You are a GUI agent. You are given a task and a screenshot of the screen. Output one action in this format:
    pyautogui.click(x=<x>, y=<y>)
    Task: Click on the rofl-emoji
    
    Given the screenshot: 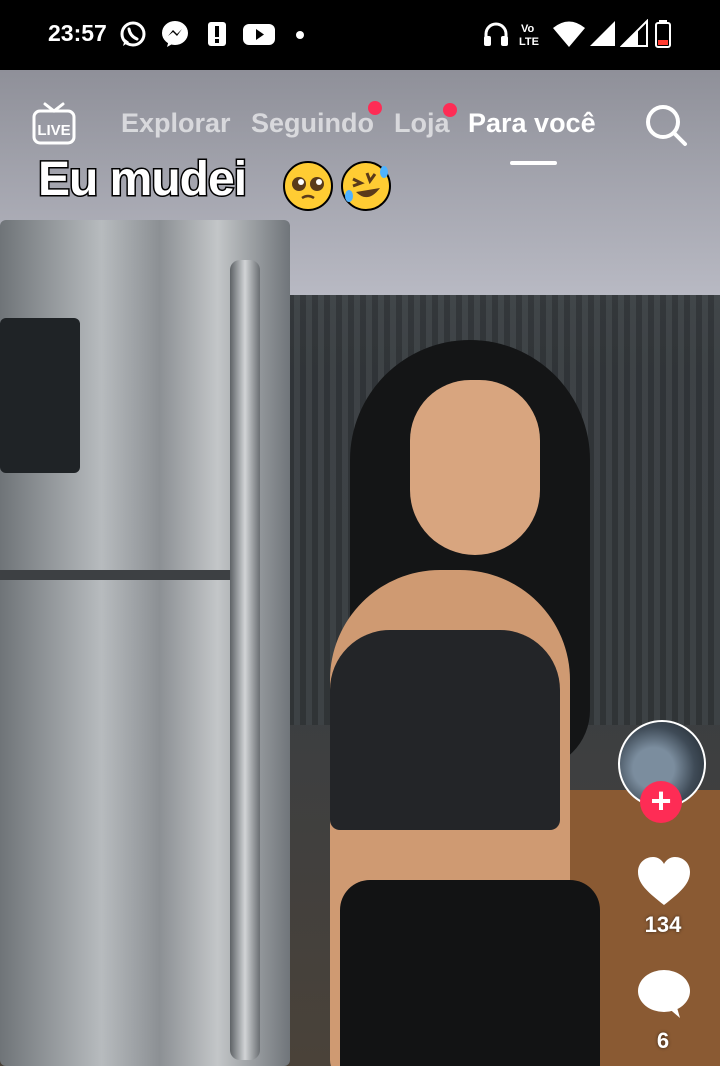 What is the action you would take?
    pyautogui.click(x=366, y=186)
    